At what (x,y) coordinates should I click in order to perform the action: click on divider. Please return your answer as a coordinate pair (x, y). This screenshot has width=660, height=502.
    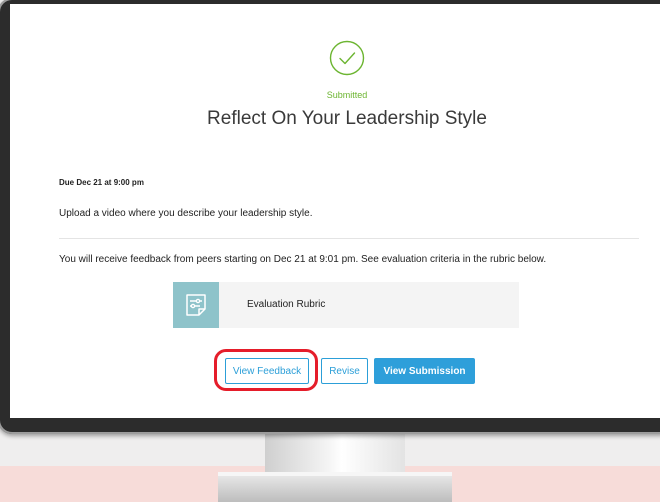
    Looking at the image, I should click on (349, 238).